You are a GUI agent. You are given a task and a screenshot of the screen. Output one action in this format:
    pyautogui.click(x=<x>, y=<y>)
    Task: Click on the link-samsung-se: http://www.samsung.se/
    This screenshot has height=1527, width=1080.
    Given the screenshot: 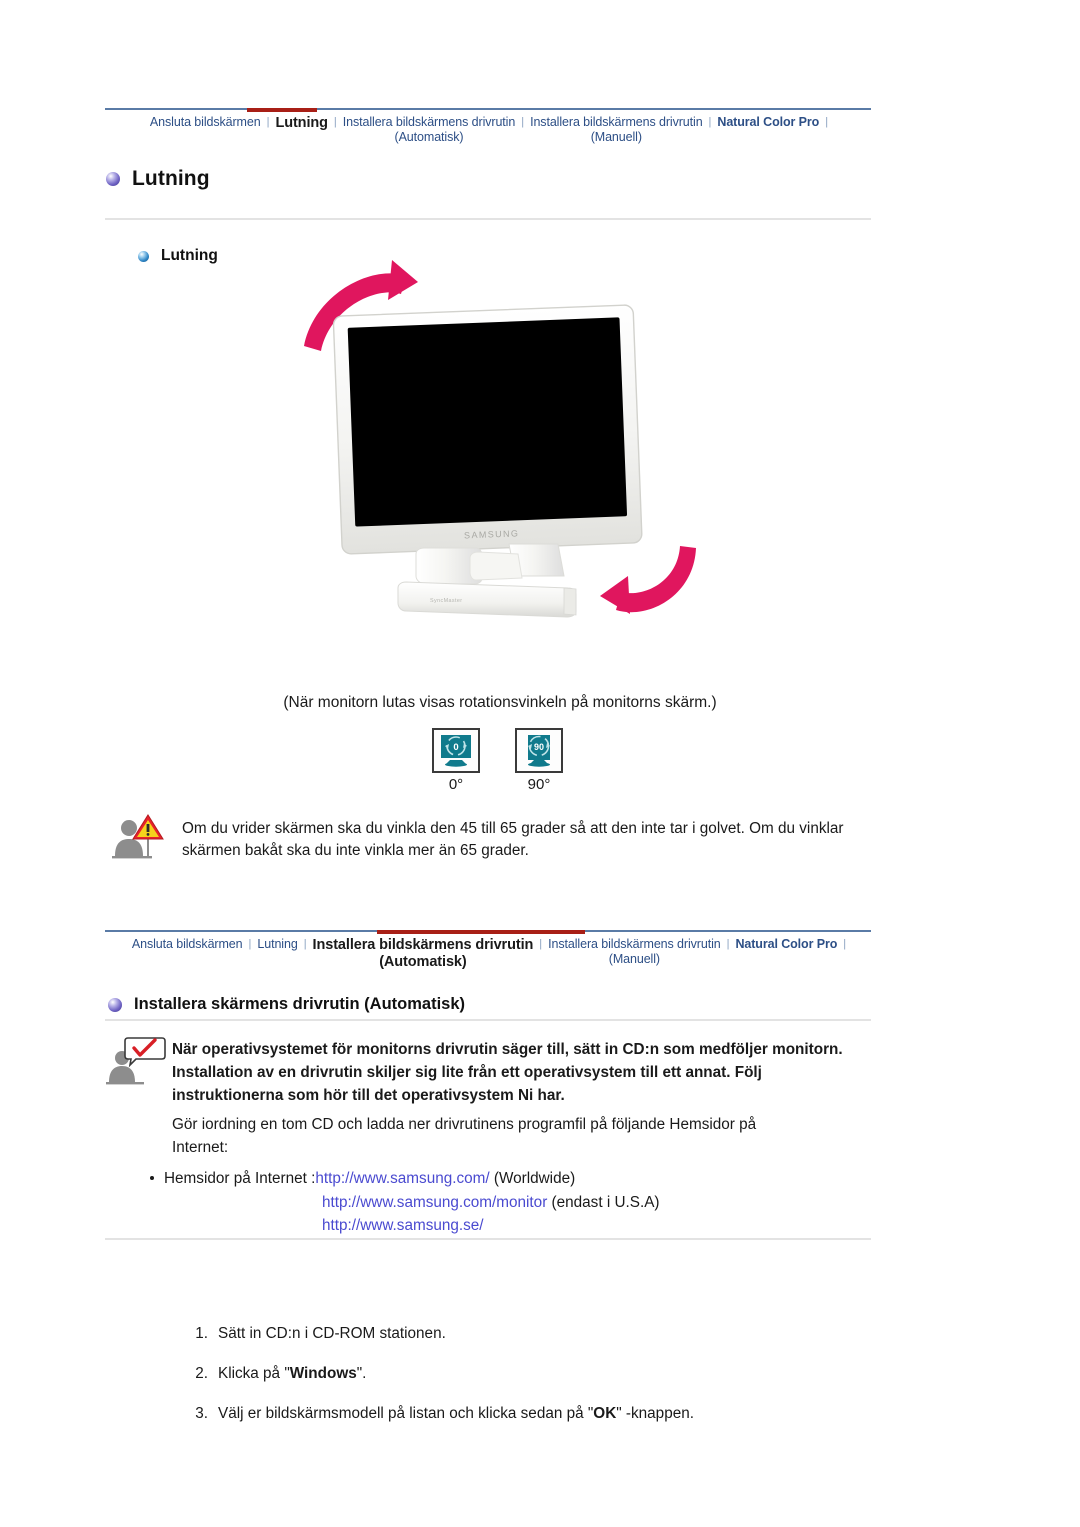 What is the action you would take?
    pyautogui.click(x=403, y=1225)
    